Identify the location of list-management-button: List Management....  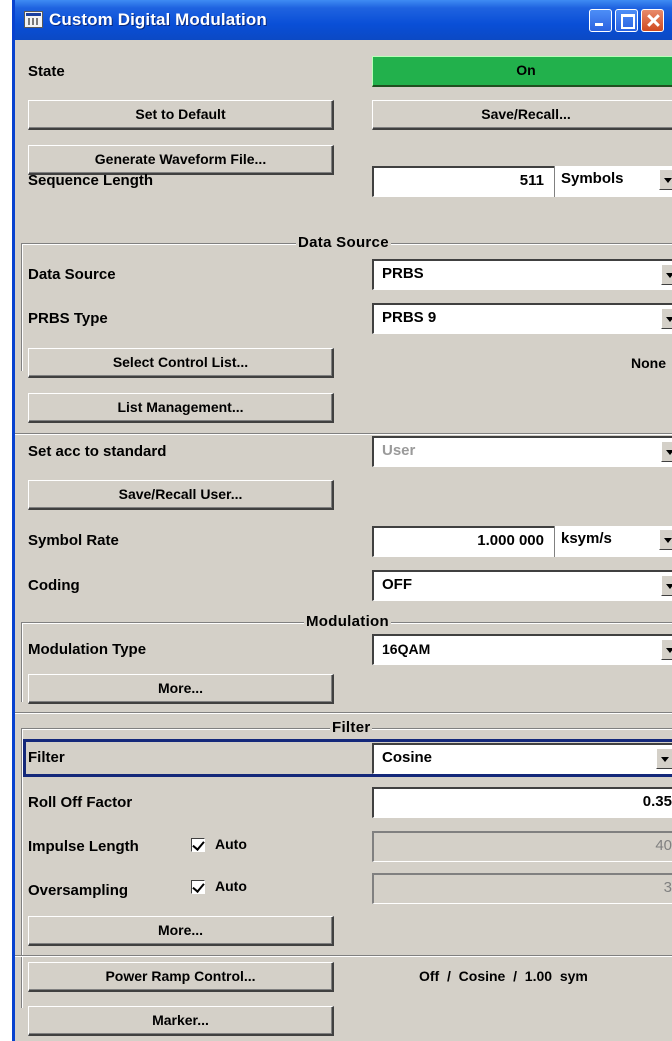
(181, 408).